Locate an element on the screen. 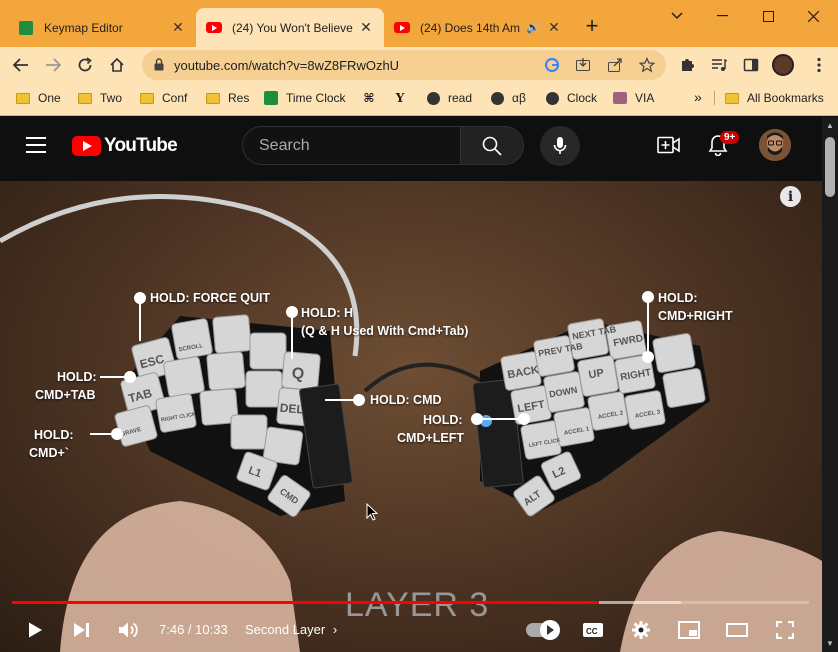  settings-gear-icon is located at coordinates (641, 630).